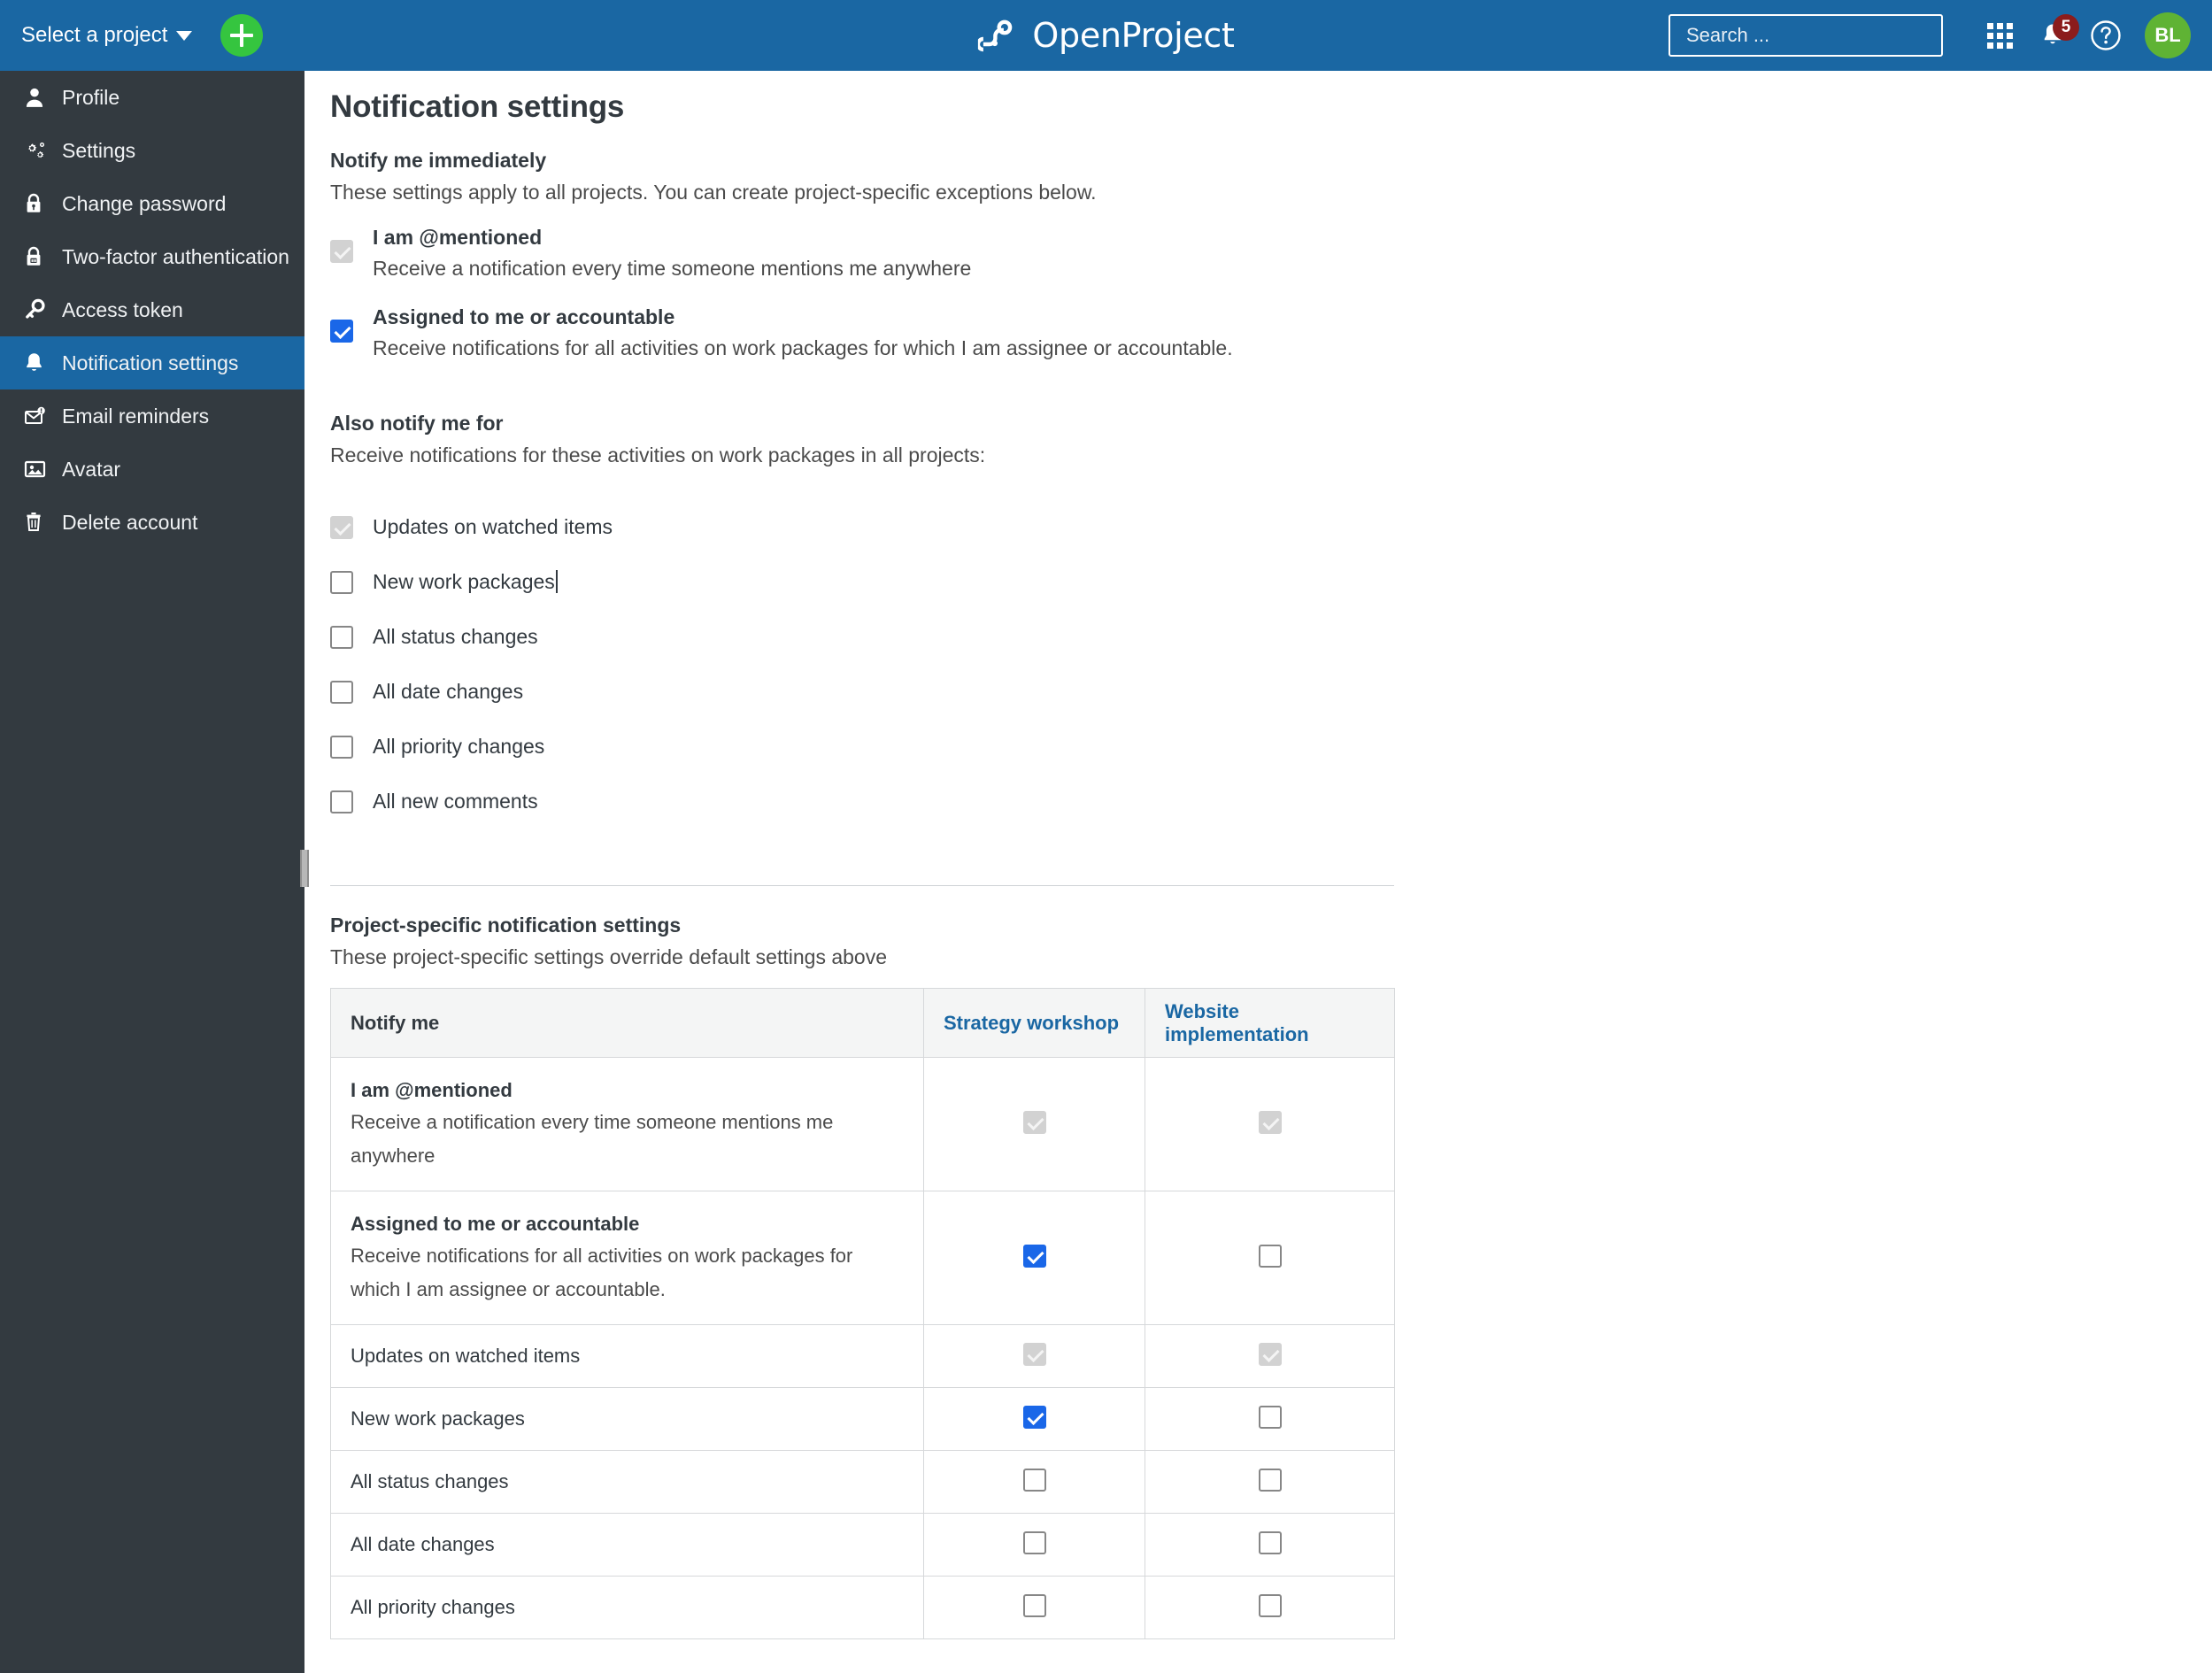 The height and width of the screenshot is (1673, 2212). Describe the element at coordinates (524, 316) in the screenshot. I see `option-title: Assigned to me or accountable` at that location.